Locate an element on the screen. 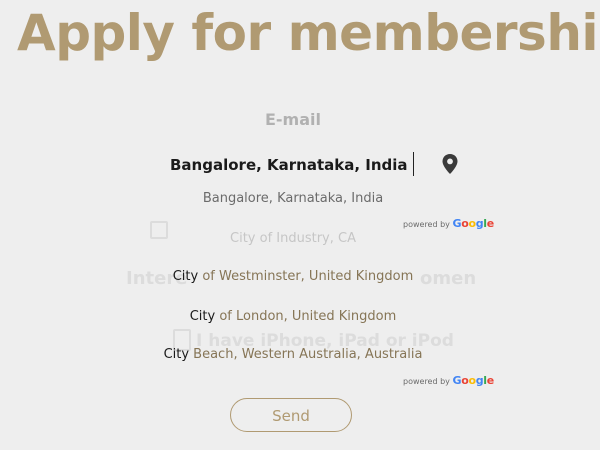  suggestion-text: Bangalore, Karnataka, India is located at coordinates (293, 198).